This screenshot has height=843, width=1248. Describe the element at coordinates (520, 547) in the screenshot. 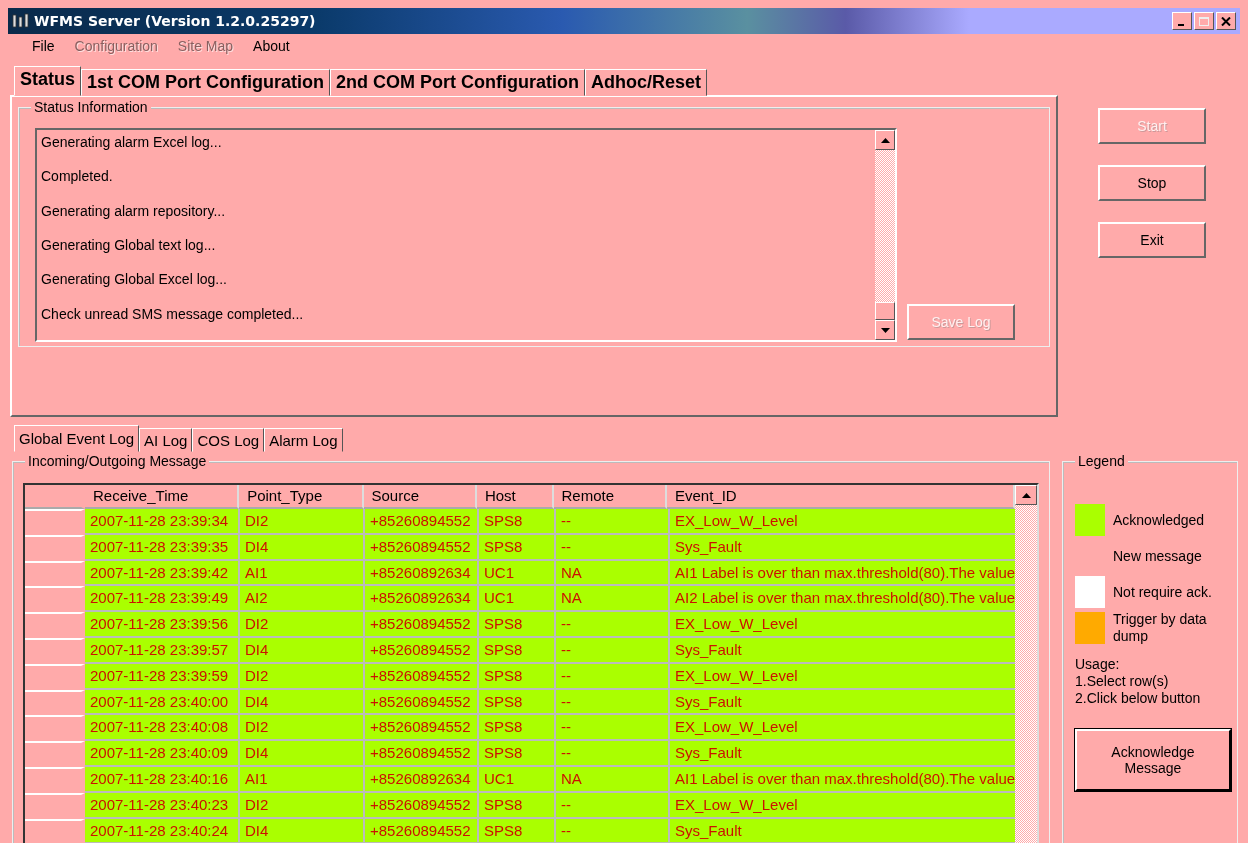

I see `table-row: 2007-11-28 23:39:35 DI4 +85260894552 SPS8 -- Sys_Fault` at that location.